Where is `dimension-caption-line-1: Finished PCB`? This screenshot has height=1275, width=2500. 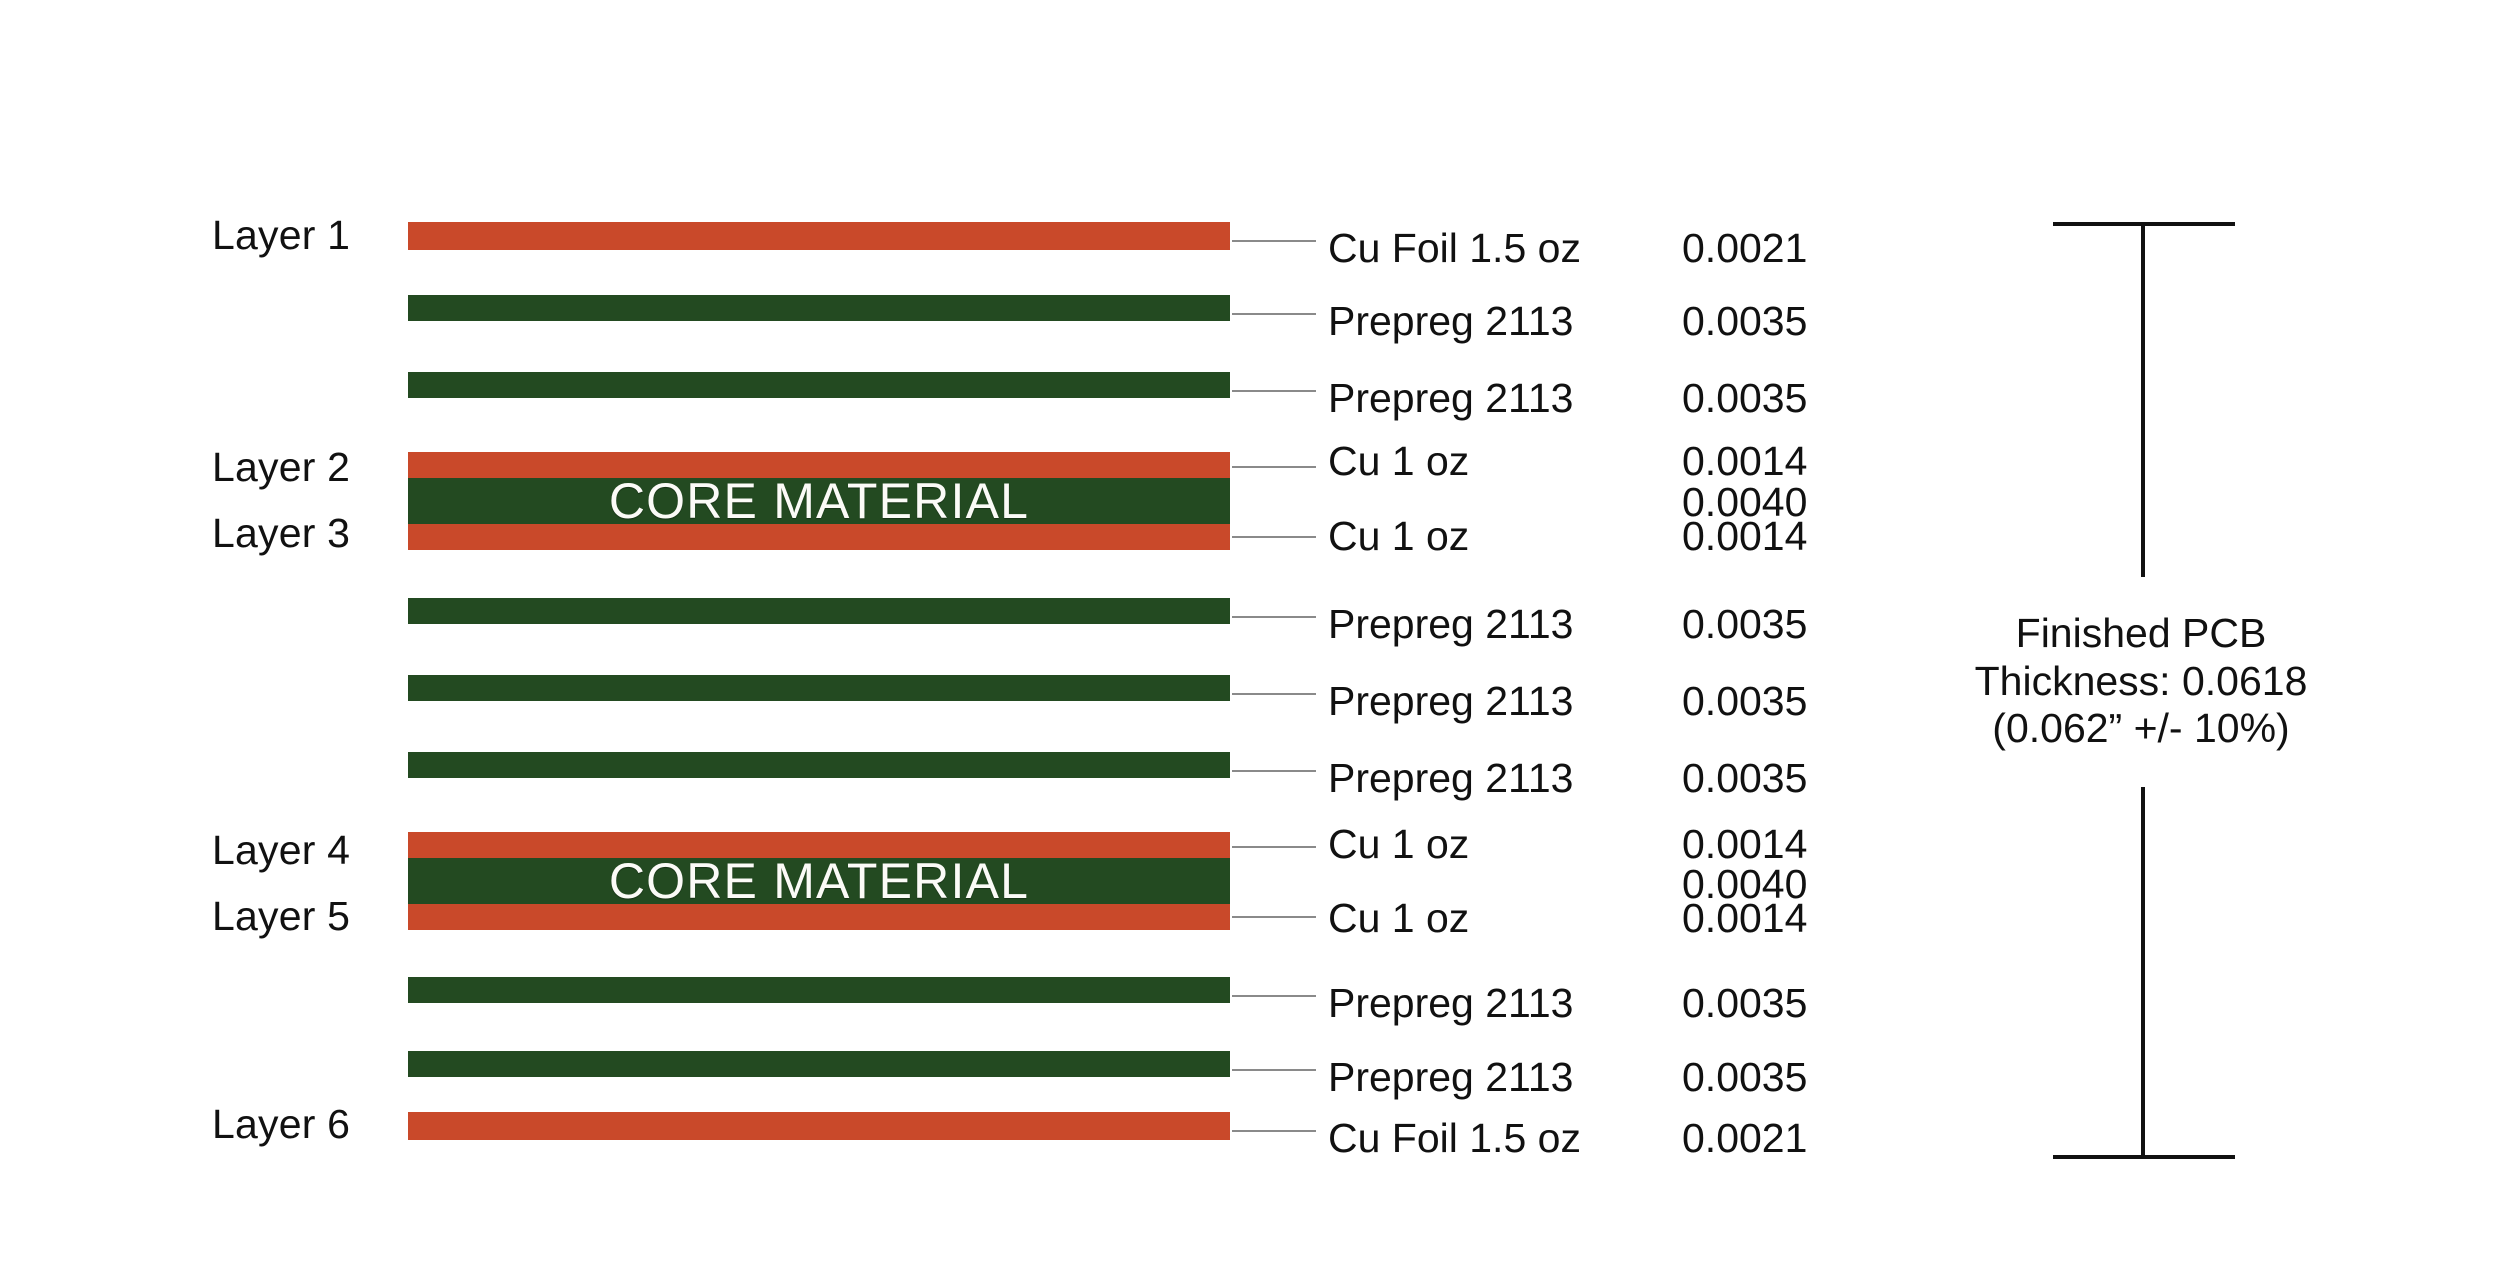 dimension-caption-line-1: Finished PCB is located at coordinates (2141, 633).